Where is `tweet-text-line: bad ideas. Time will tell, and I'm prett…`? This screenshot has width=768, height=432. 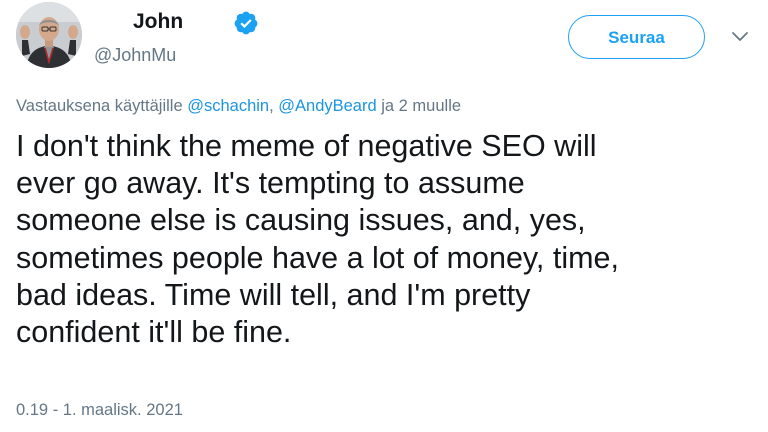
tweet-text-line: bad ideas. Time will tell, and I'm prett… is located at coordinates (273, 294).